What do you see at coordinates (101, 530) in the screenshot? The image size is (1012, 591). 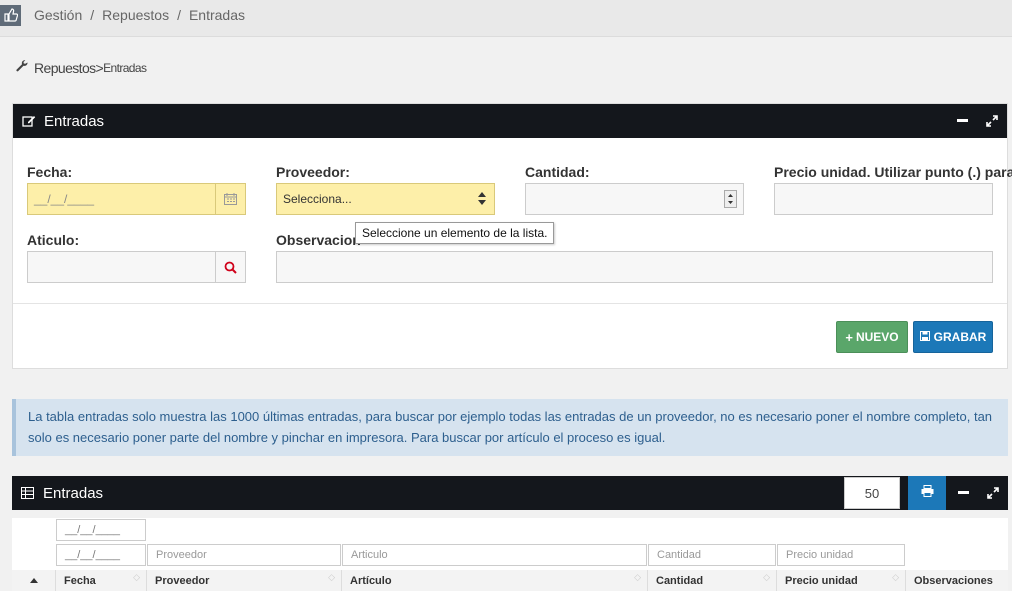 I see `fecha-from-filter: __/__/____` at bounding box center [101, 530].